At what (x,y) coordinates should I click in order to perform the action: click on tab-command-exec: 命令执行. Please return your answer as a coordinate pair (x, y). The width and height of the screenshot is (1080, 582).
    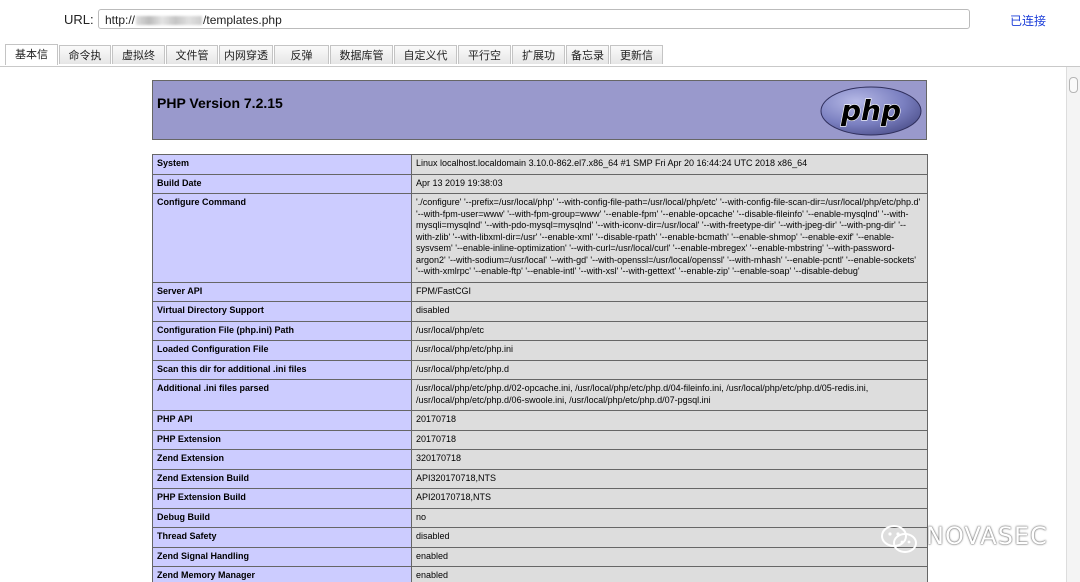
    Looking at the image, I should click on (85, 63).